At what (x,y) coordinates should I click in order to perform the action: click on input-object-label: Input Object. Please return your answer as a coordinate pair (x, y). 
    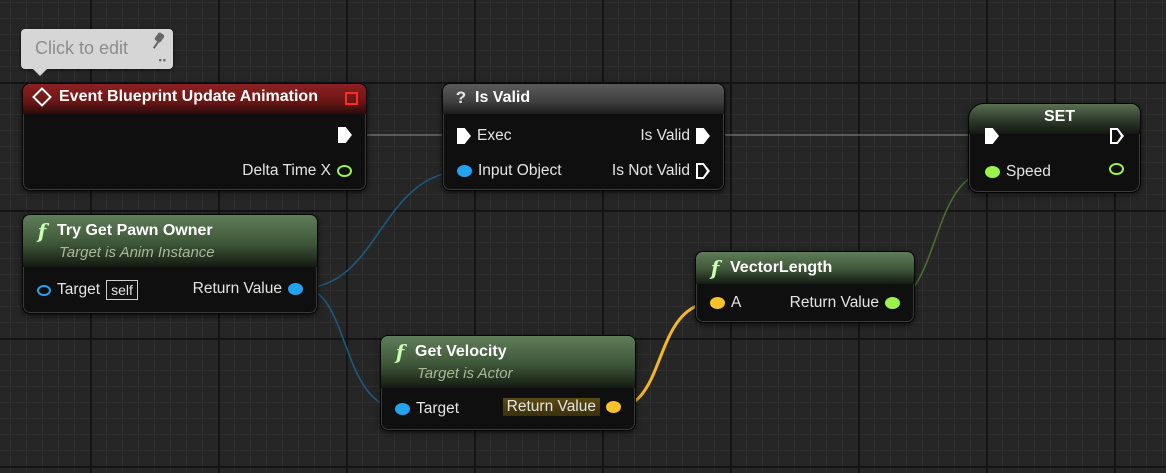
    Looking at the image, I should click on (520, 170).